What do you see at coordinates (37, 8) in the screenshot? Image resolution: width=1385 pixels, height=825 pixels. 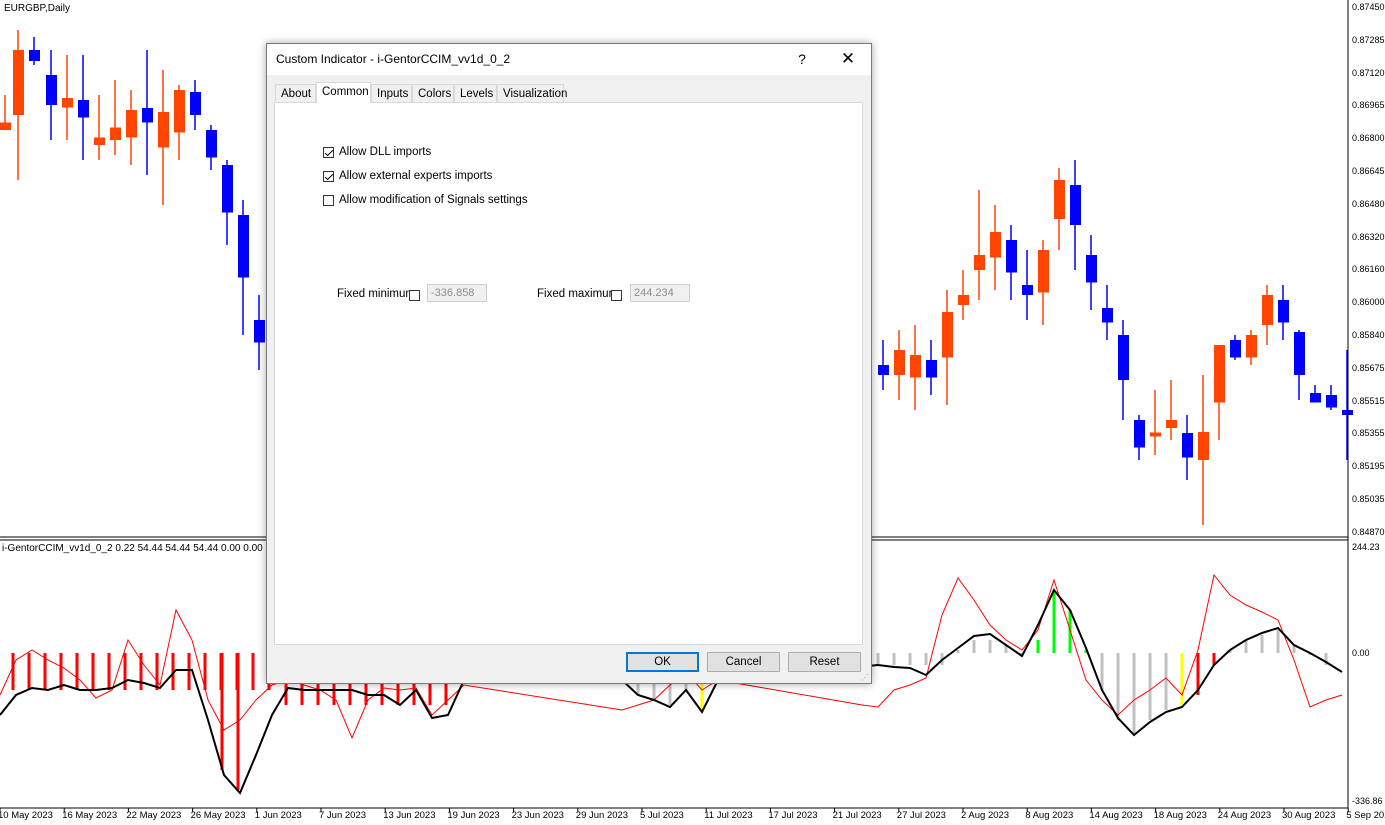 I see `symbol-label: EURGBP,Daily` at bounding box center [37, 8].